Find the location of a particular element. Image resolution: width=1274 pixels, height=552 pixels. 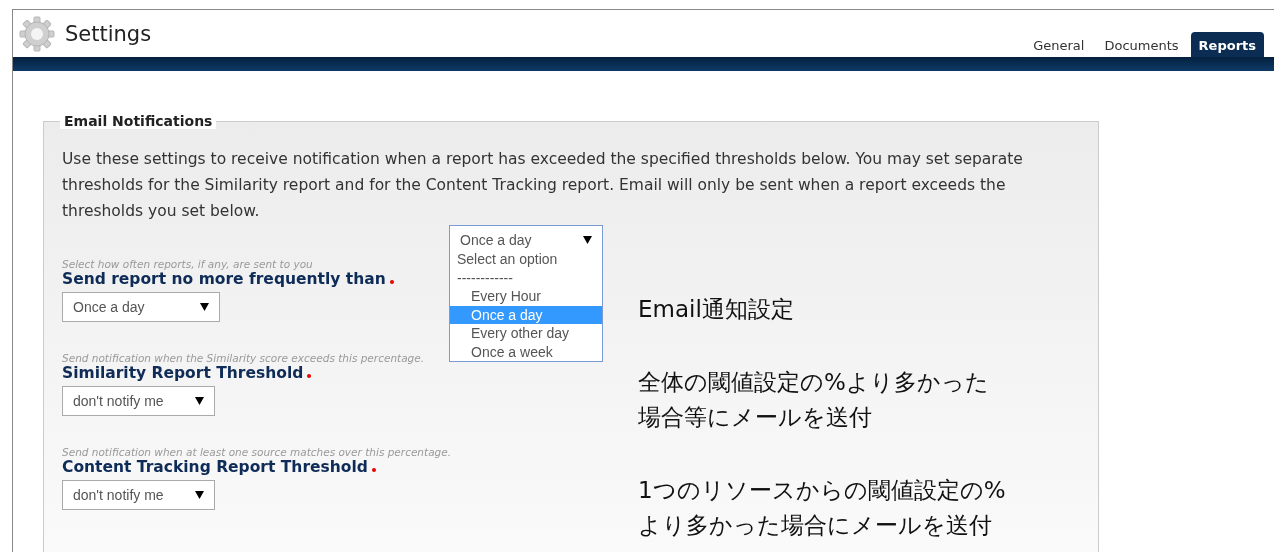

section-legend: Email Notifications is located at coordinates (138, 121).